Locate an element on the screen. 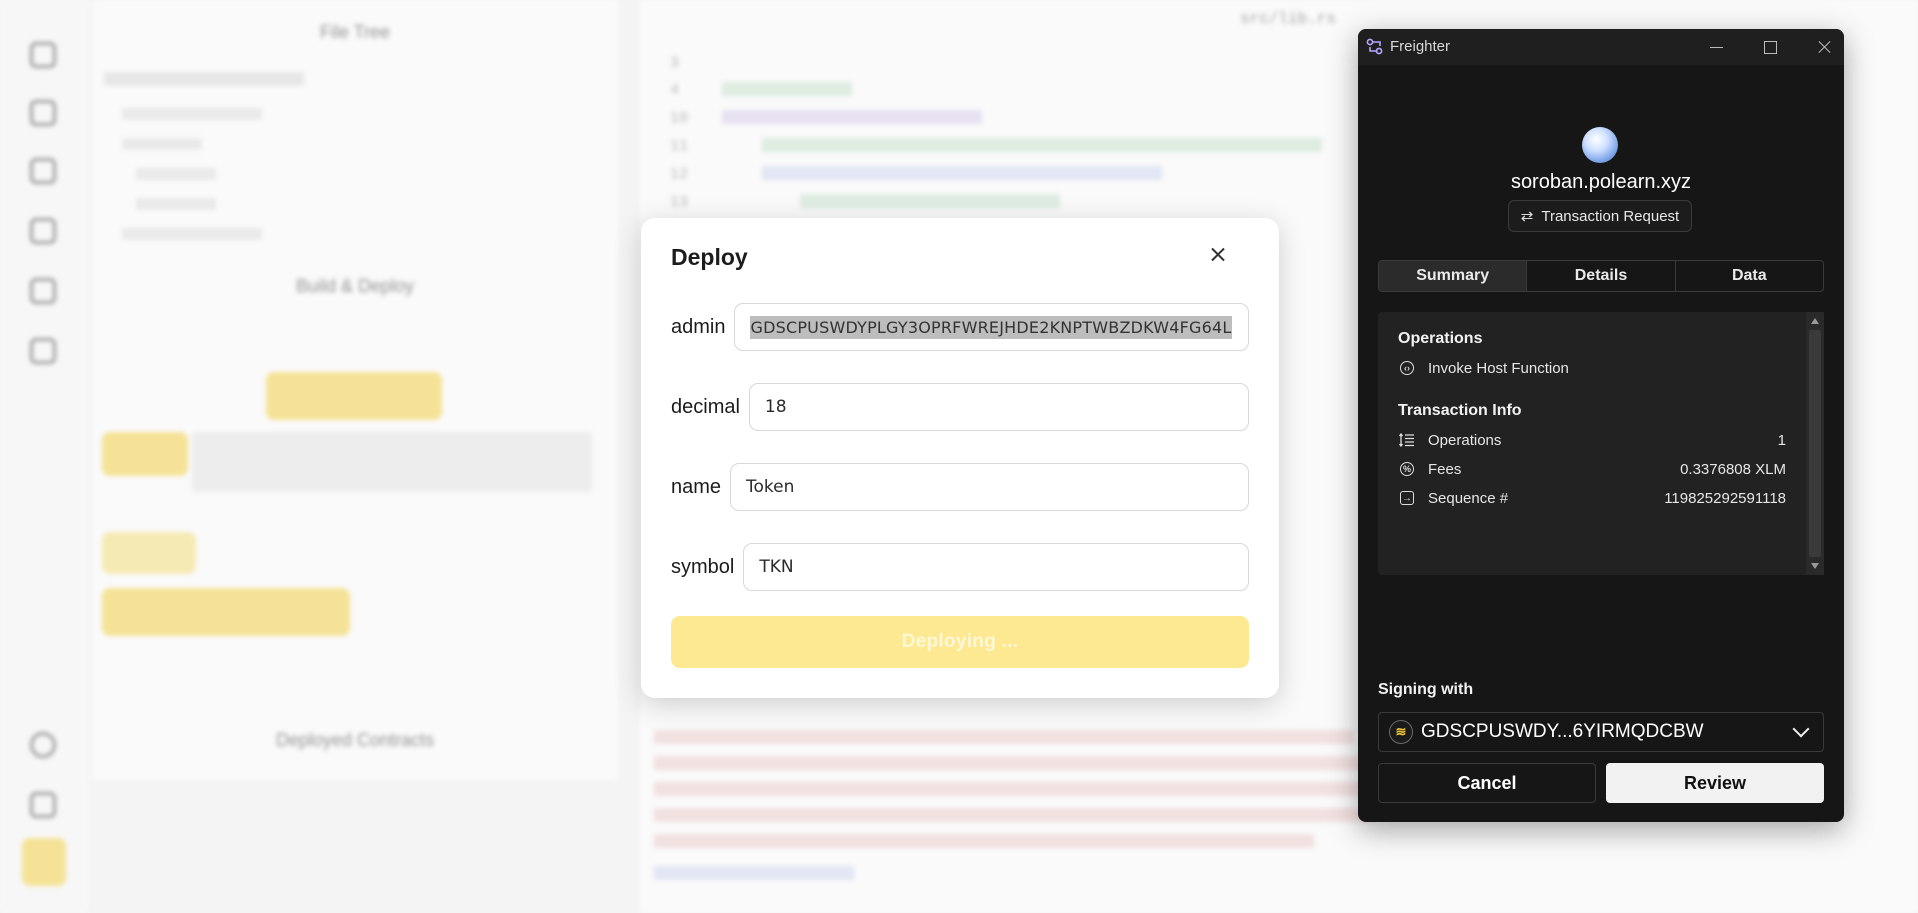 Image resolution: width=1918 pixels, height=913 pixels. decimal-label: decimal is located at coordinates (705, 406).